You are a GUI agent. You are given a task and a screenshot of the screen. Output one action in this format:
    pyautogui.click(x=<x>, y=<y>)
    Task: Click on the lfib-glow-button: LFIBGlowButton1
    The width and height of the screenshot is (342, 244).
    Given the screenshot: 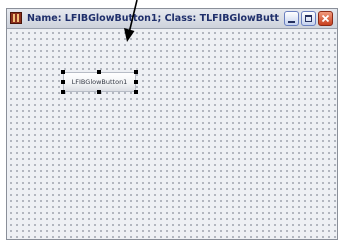 What is the action you would take?
    pyautogui.click(x=99, y=82)
    